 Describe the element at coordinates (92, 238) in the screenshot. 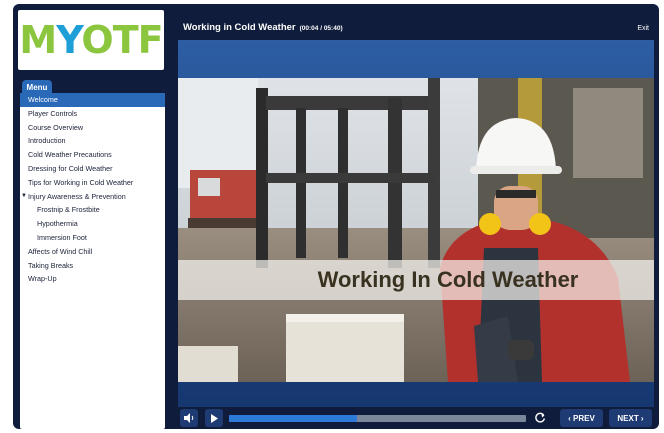

I see `menu-item: Immersion Foot` at that location.